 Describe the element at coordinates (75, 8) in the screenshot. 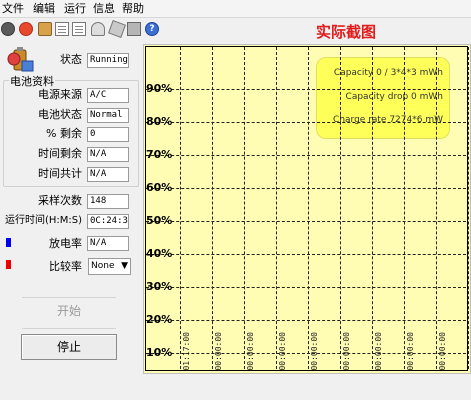

I see `menu-run: 运行` at that location.